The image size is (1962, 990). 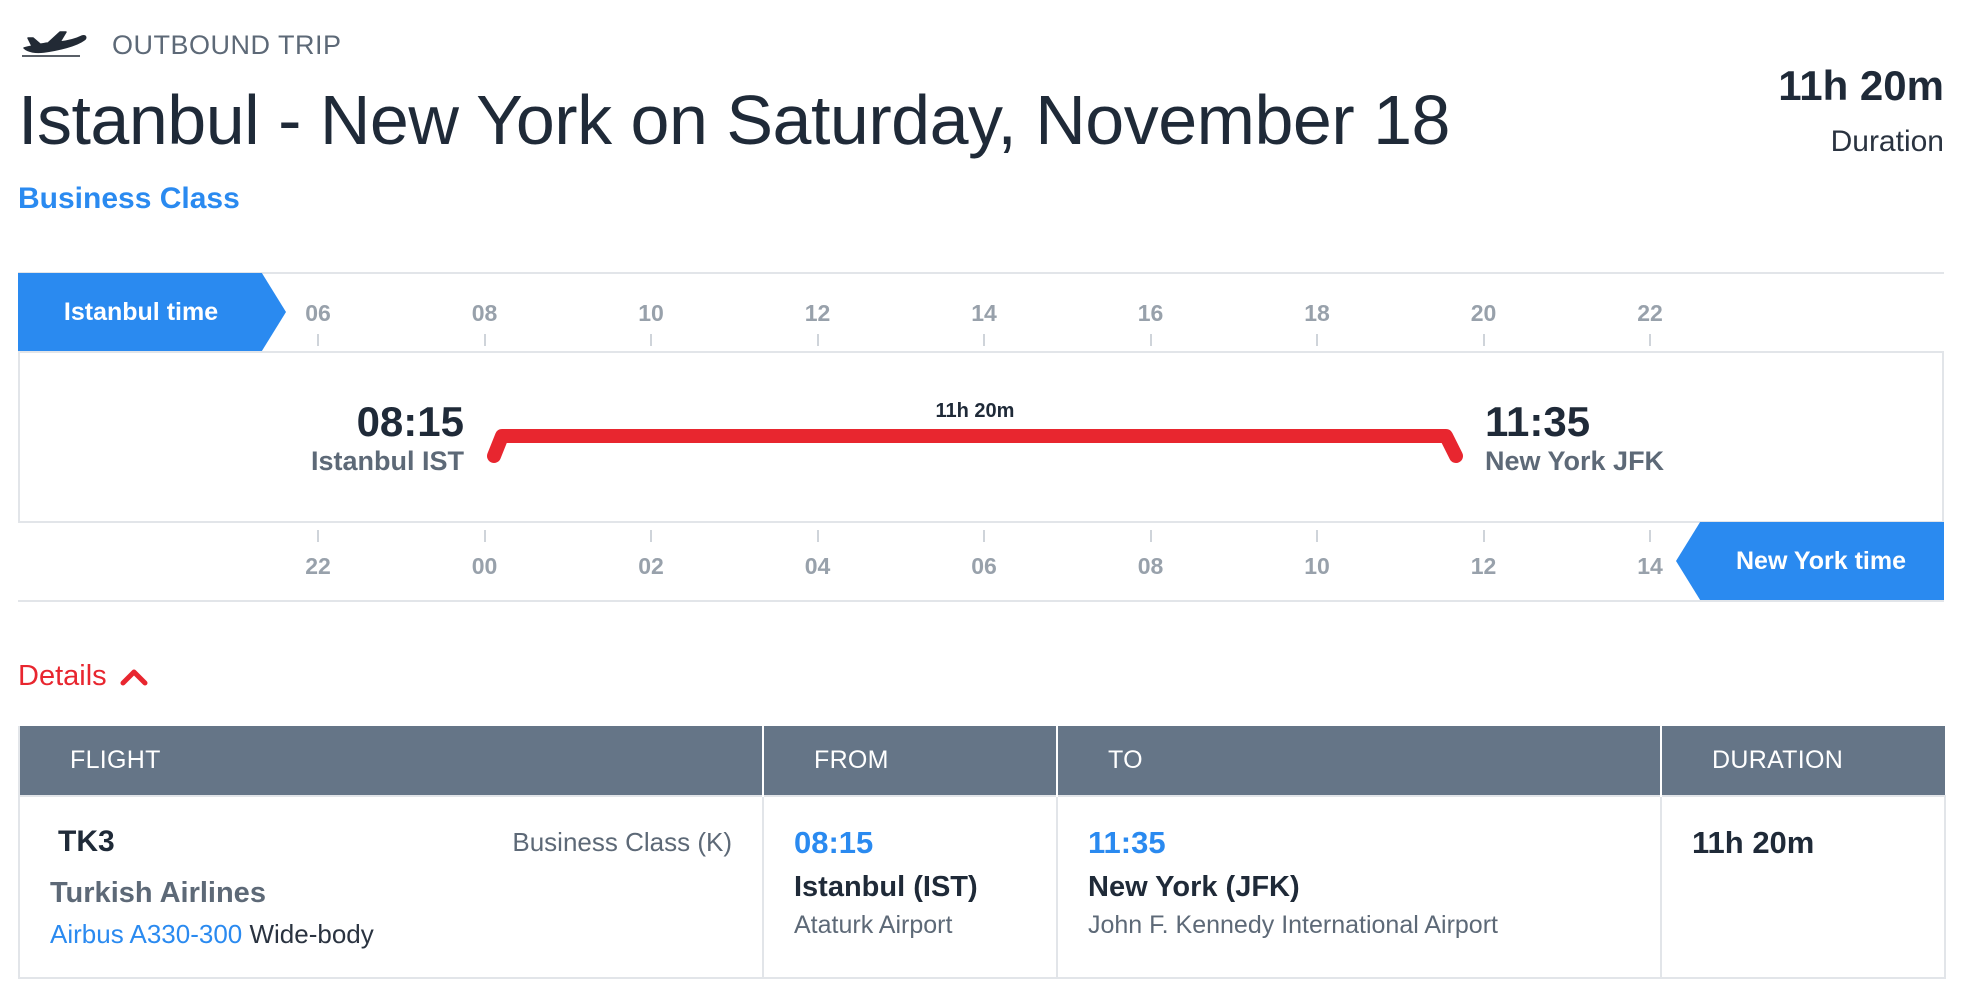 What do you see at coordinates (984, 566) in the screenshot?
I see `dest-tick-label: 06` at bounding box center [984, 566].